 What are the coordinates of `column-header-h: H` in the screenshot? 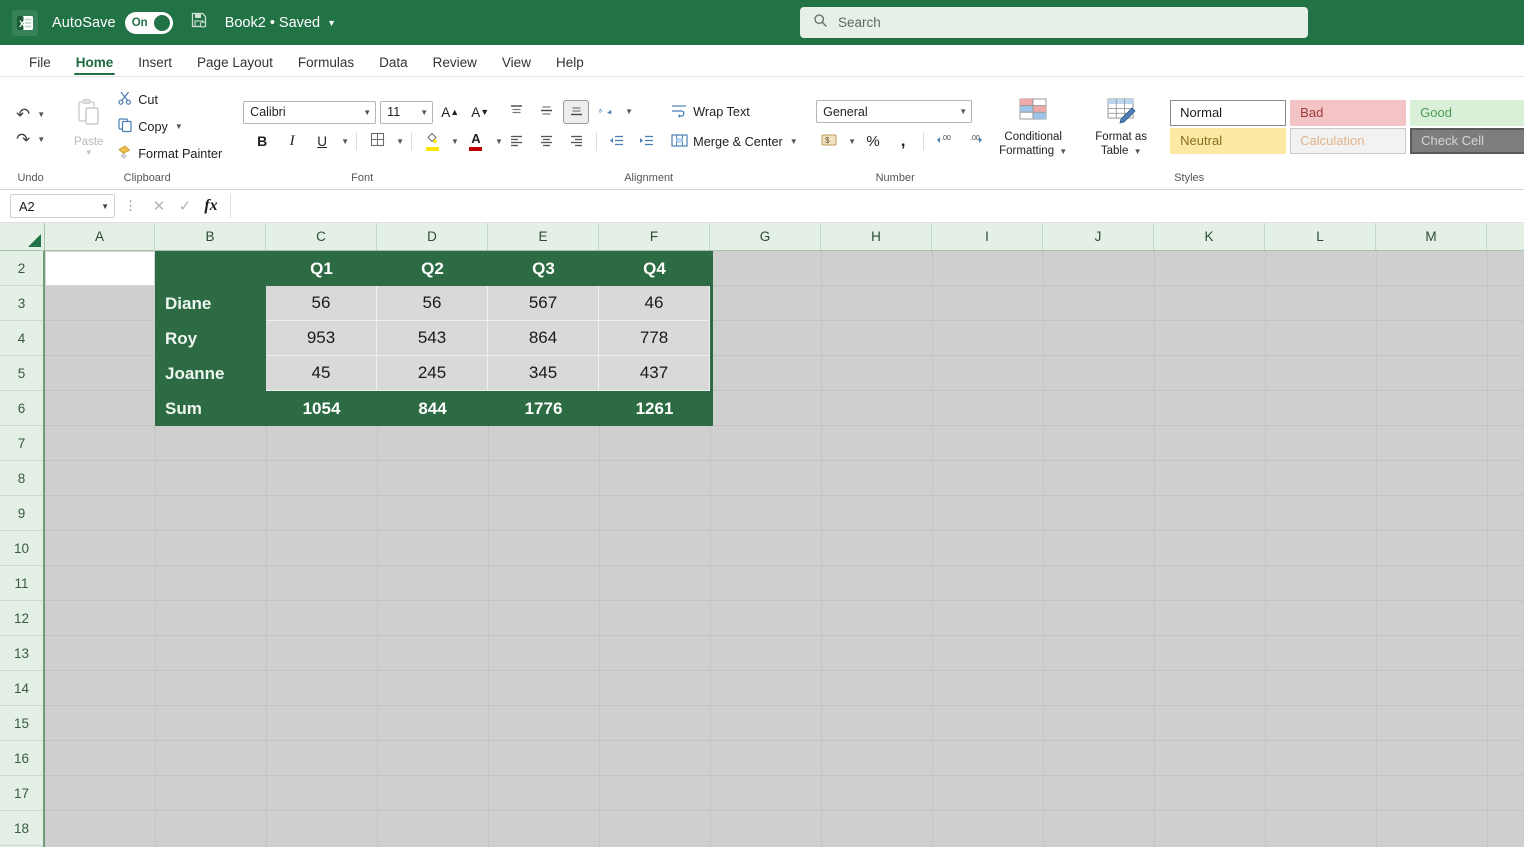 It's located at (876, 236).